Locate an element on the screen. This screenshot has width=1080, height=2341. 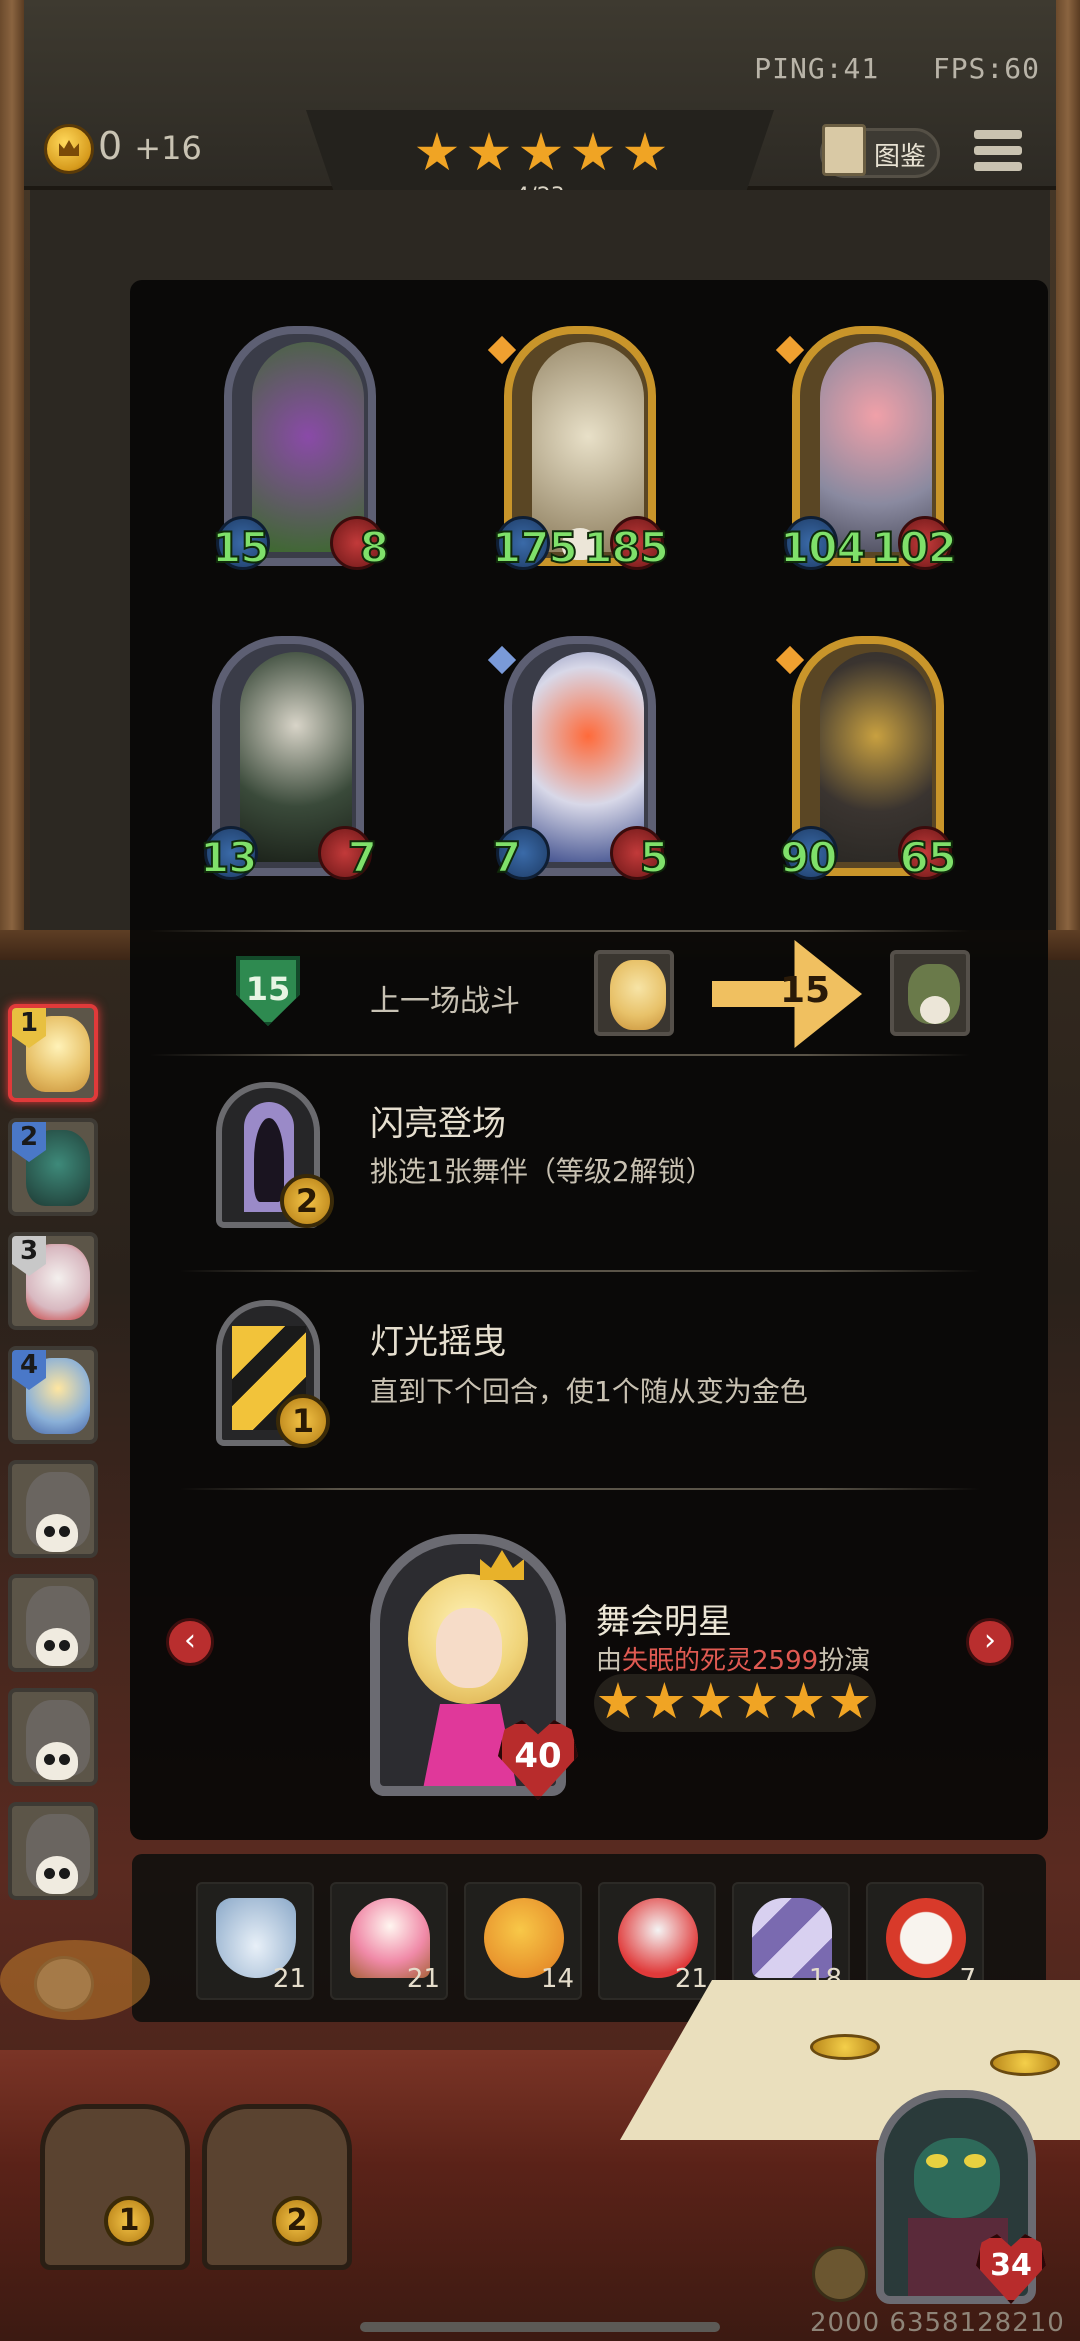
opponent-hero-portrait is located at coordinates (930, 993).